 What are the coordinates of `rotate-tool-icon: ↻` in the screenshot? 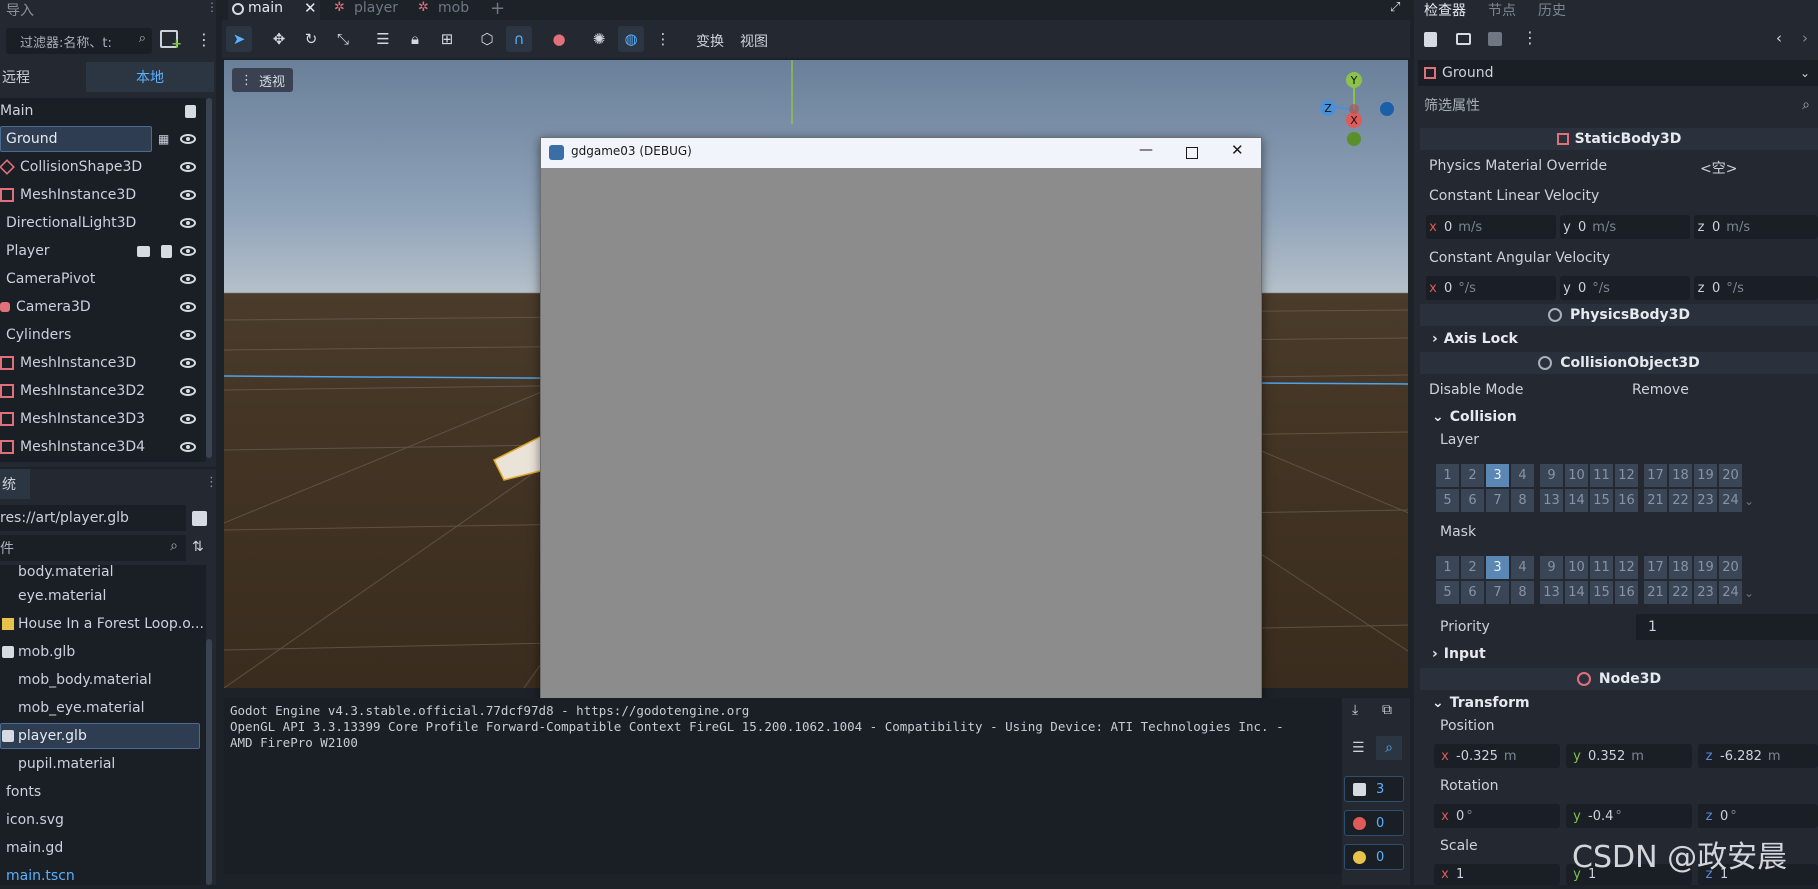 It's located at (311, 39).